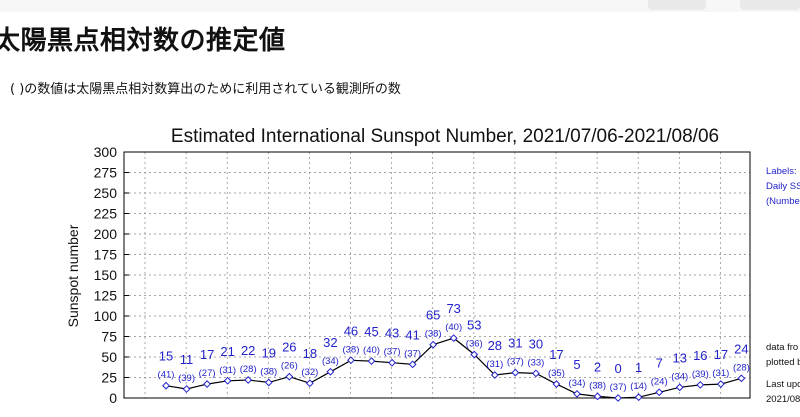  Describe the element at coordinates (392, 333) in the screenshot. I see `data-label: 43` at that location.